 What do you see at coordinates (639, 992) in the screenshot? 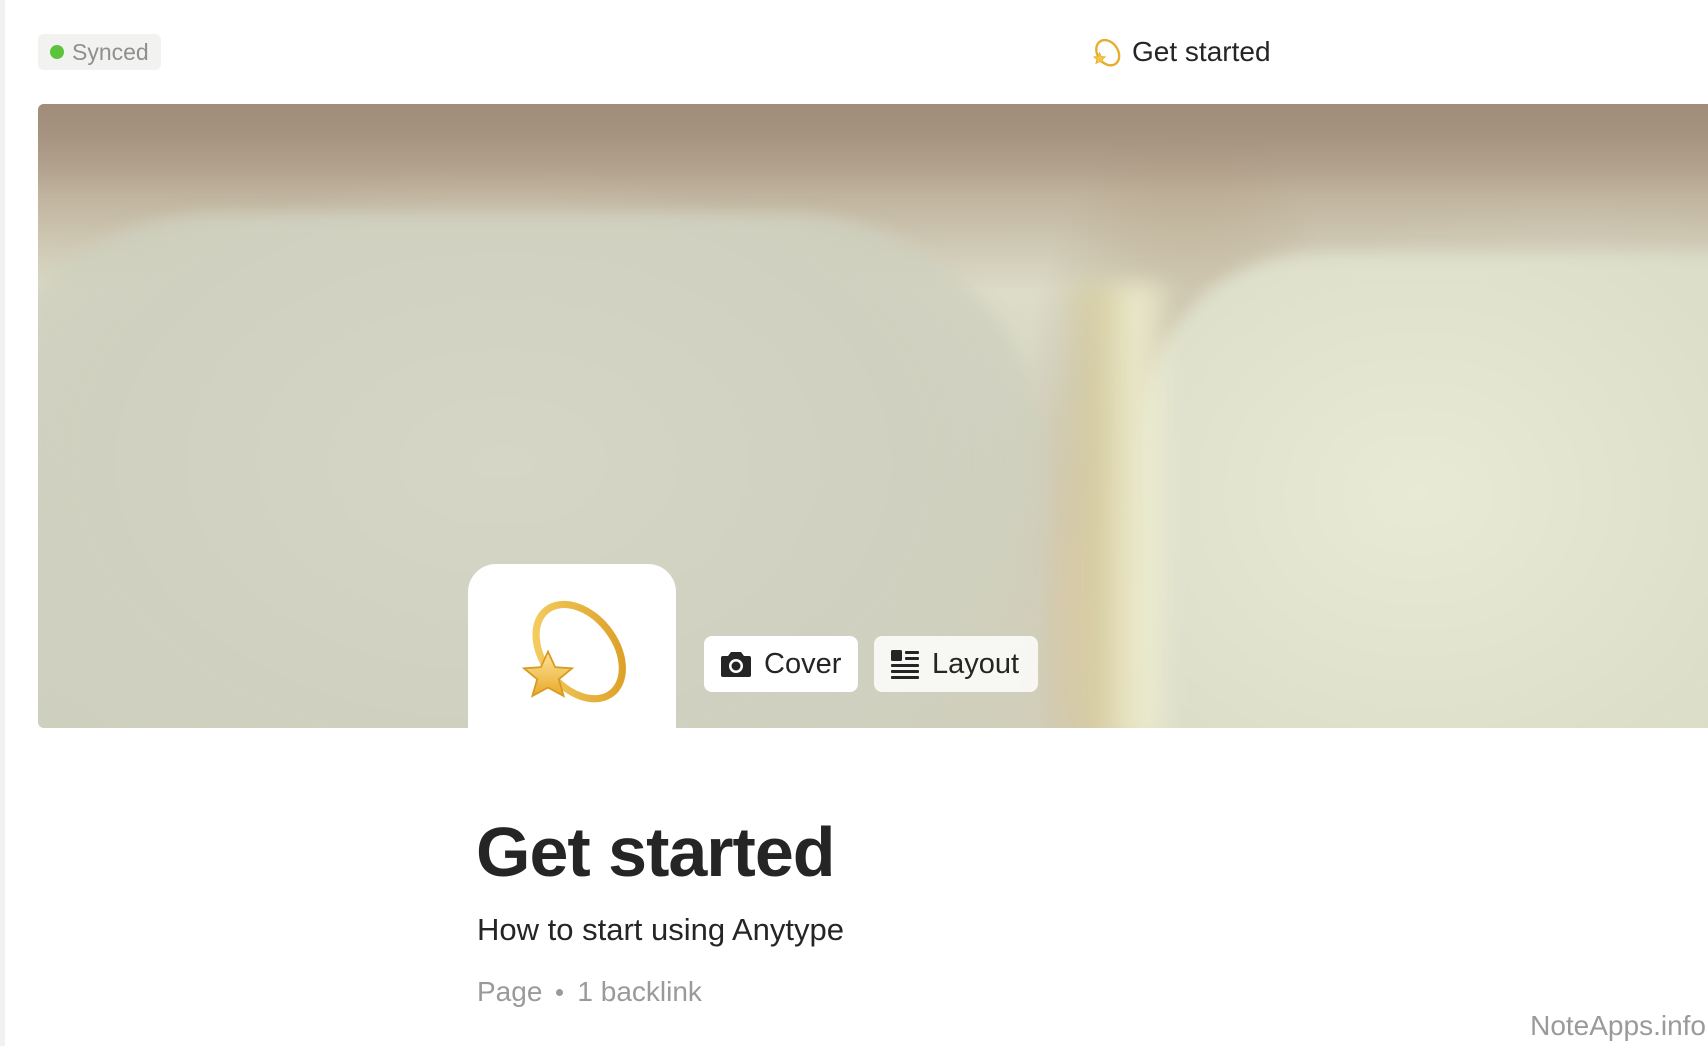
I see `backlinks-label: 1 backlink` at bounding box center [639, 992].